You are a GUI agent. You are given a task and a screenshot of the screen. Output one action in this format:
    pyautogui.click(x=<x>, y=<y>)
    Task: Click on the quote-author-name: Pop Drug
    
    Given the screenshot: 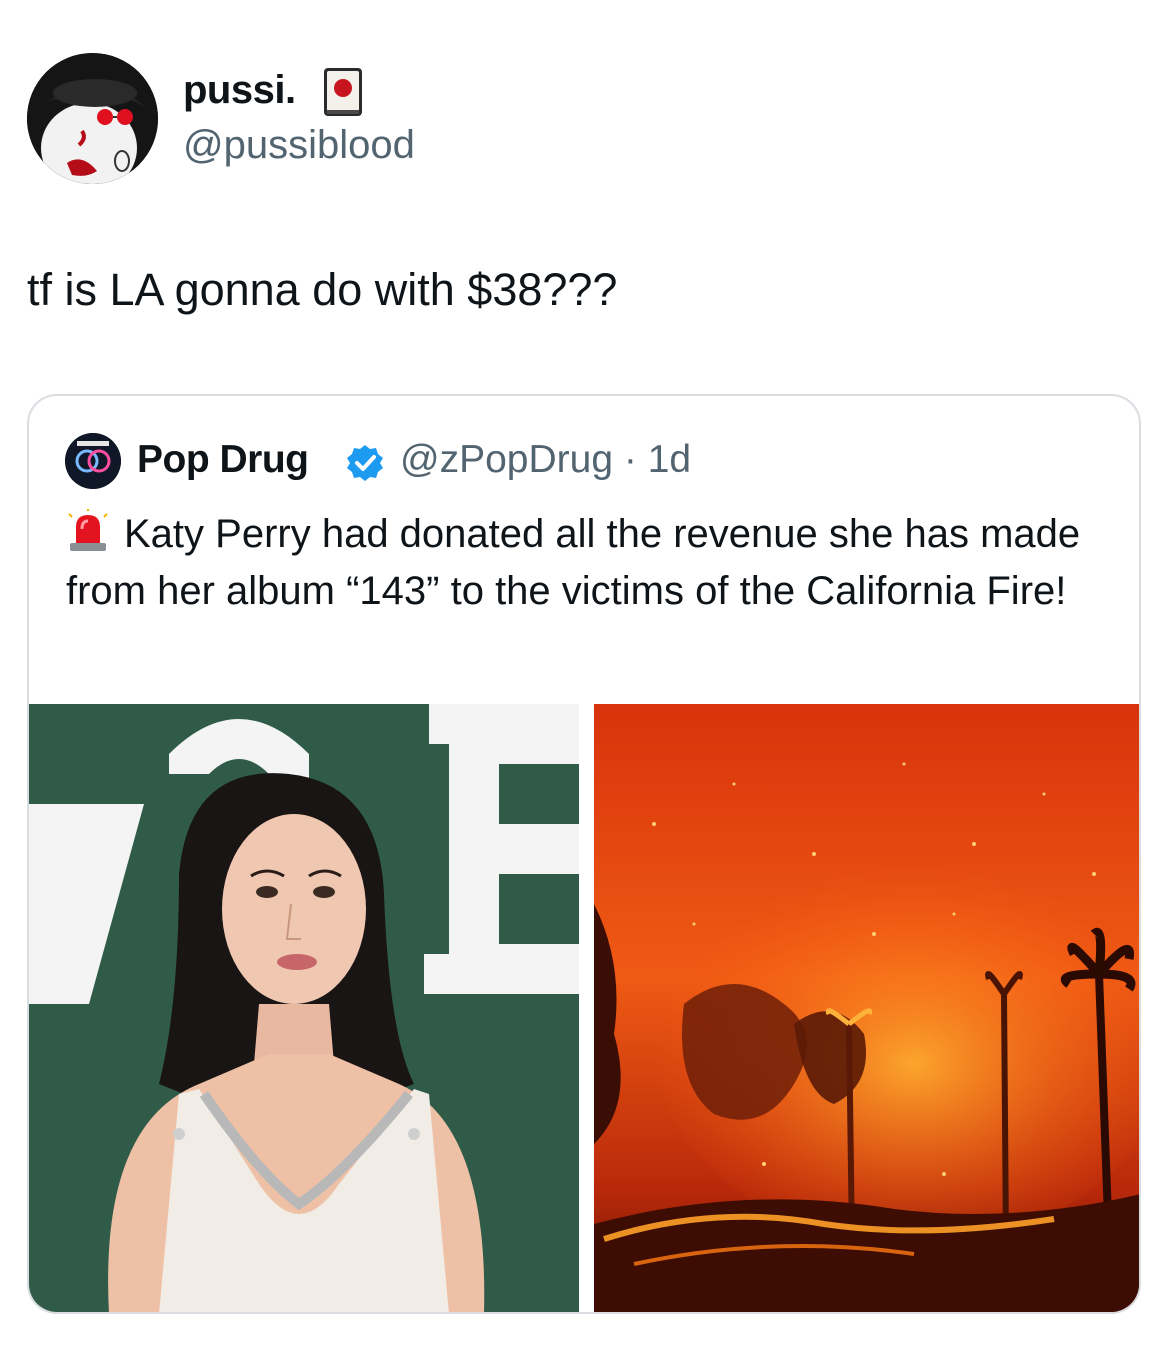 What is the action you would take?
    pyautogui.click(x=223, y=460)
    